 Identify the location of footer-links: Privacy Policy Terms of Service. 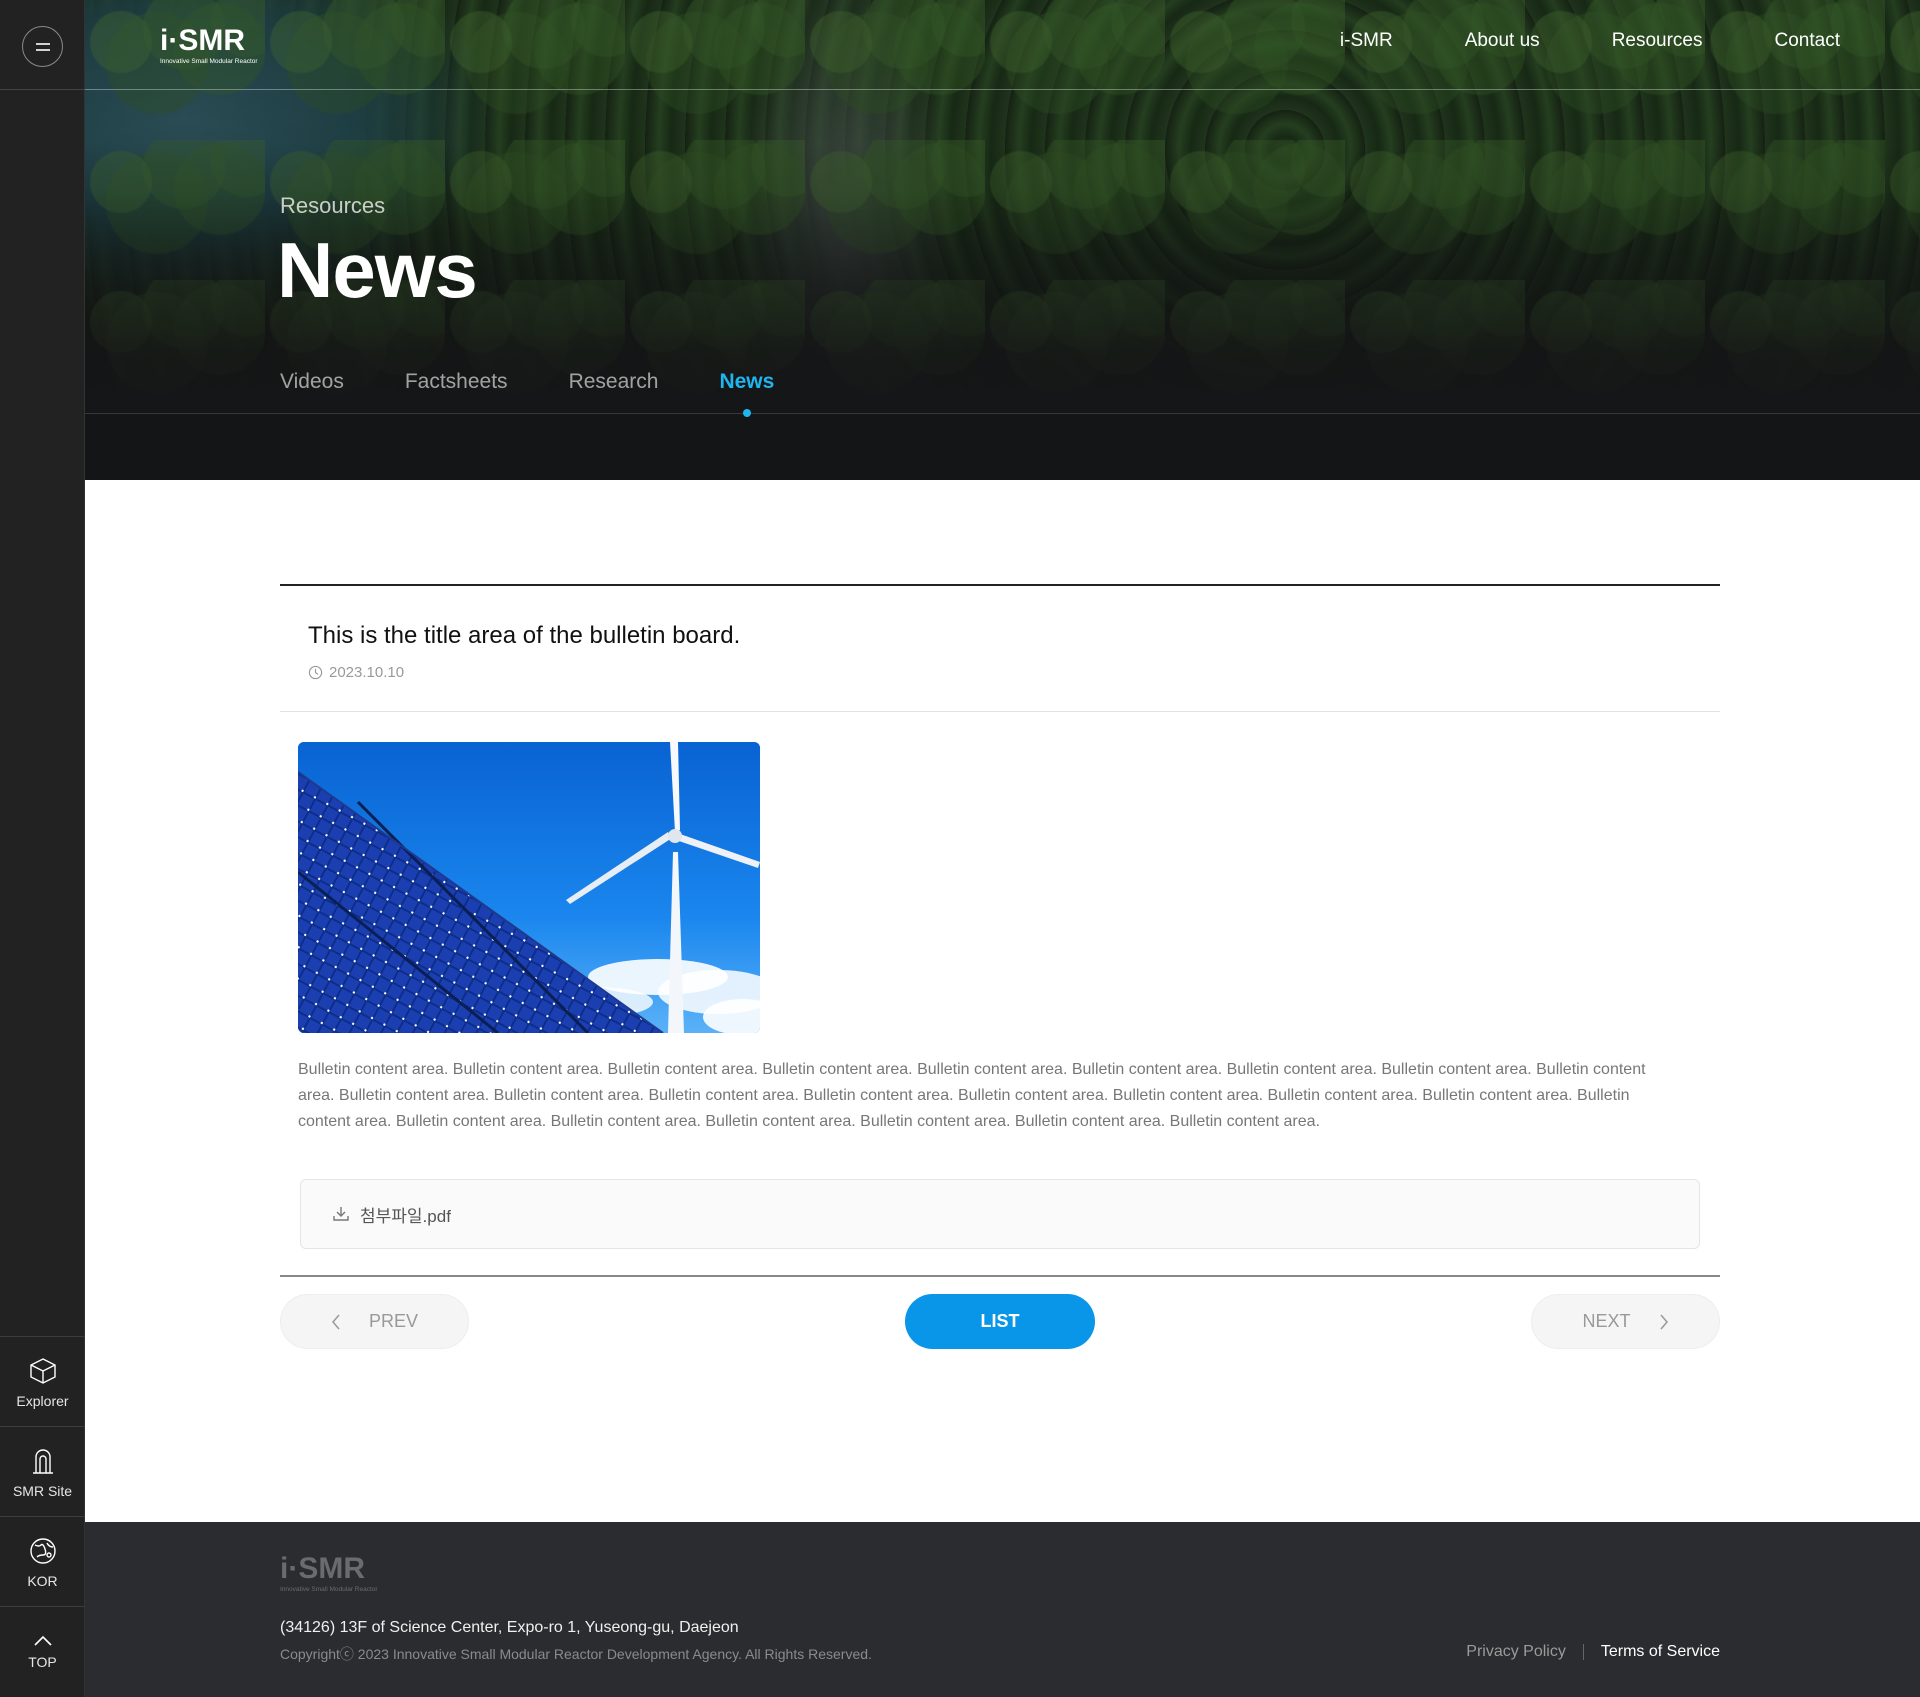
(1593, 1652).